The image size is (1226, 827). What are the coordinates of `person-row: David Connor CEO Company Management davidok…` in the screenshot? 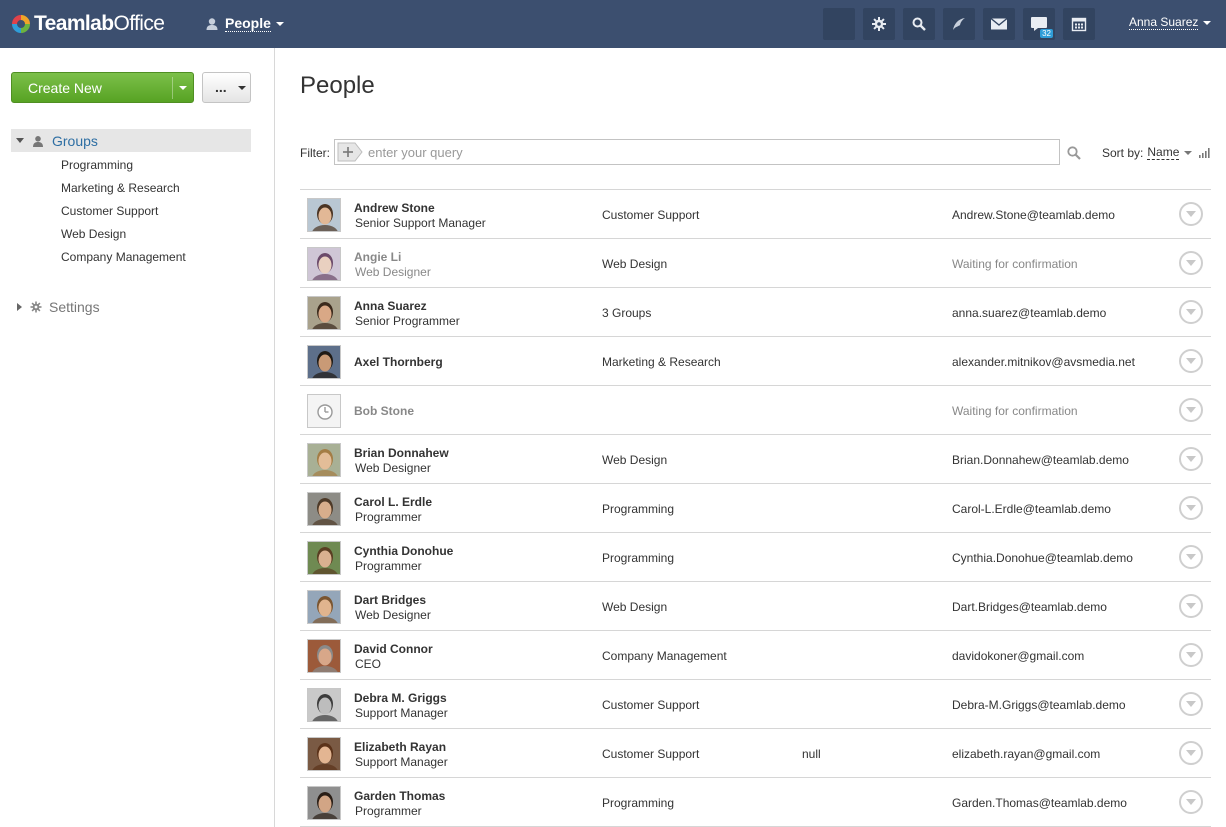 It's located at (755, 655).